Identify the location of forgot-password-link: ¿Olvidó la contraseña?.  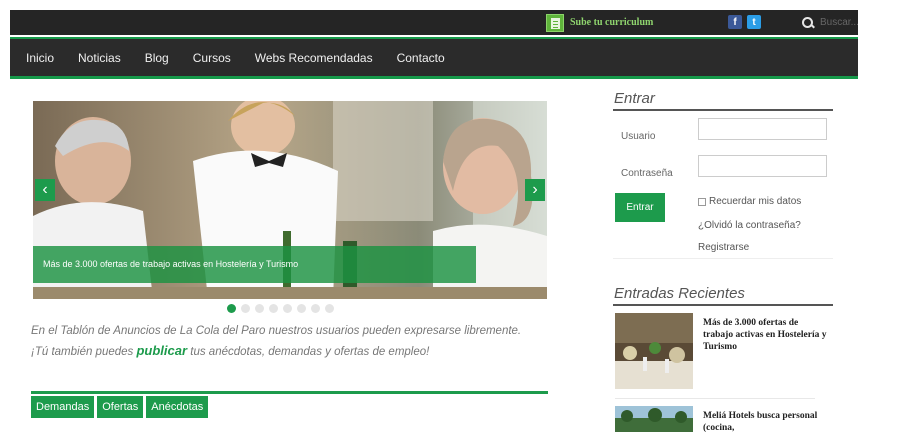
(749, 225).